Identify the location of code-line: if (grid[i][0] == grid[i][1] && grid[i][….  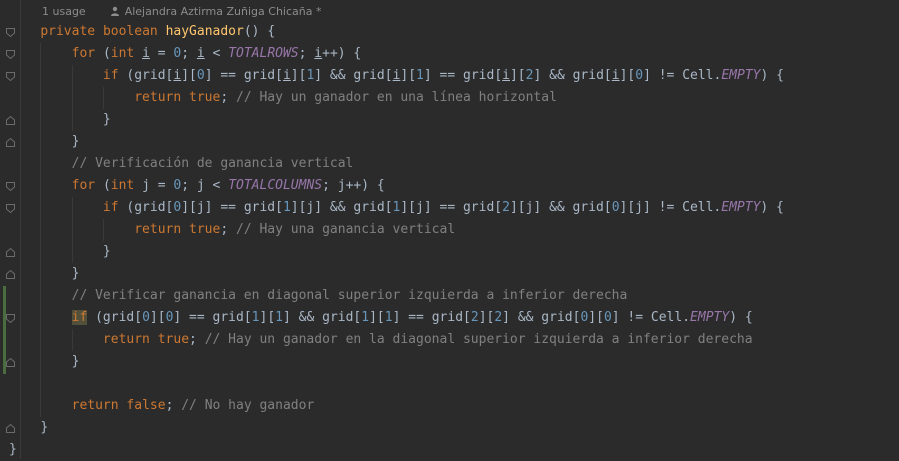
(396, 76).